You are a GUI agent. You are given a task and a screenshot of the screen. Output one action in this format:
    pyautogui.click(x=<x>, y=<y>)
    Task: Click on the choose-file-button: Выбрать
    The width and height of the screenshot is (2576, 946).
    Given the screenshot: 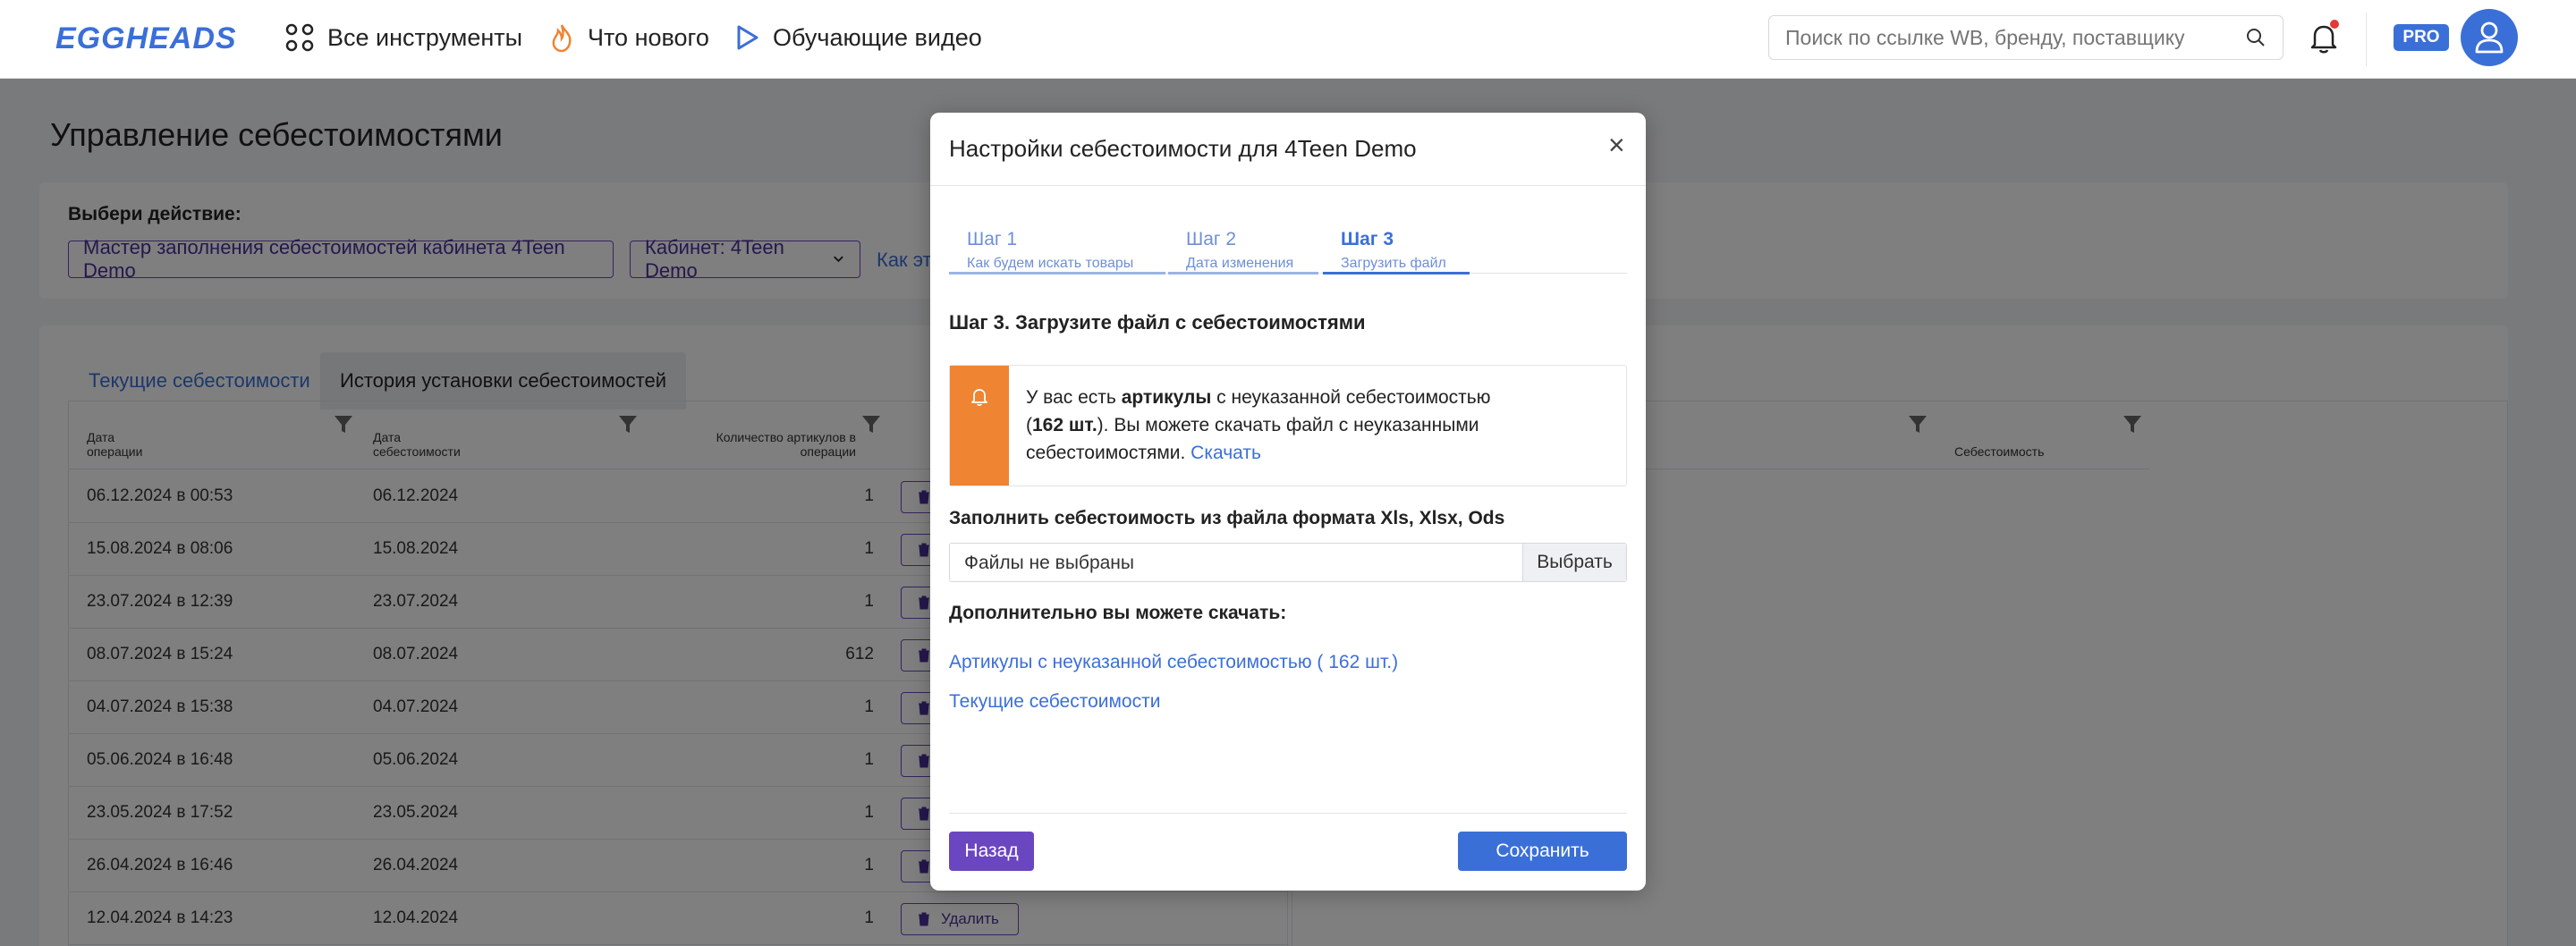 What is the action you would take?
    pyautogui.click(x=1574, y=562)
    